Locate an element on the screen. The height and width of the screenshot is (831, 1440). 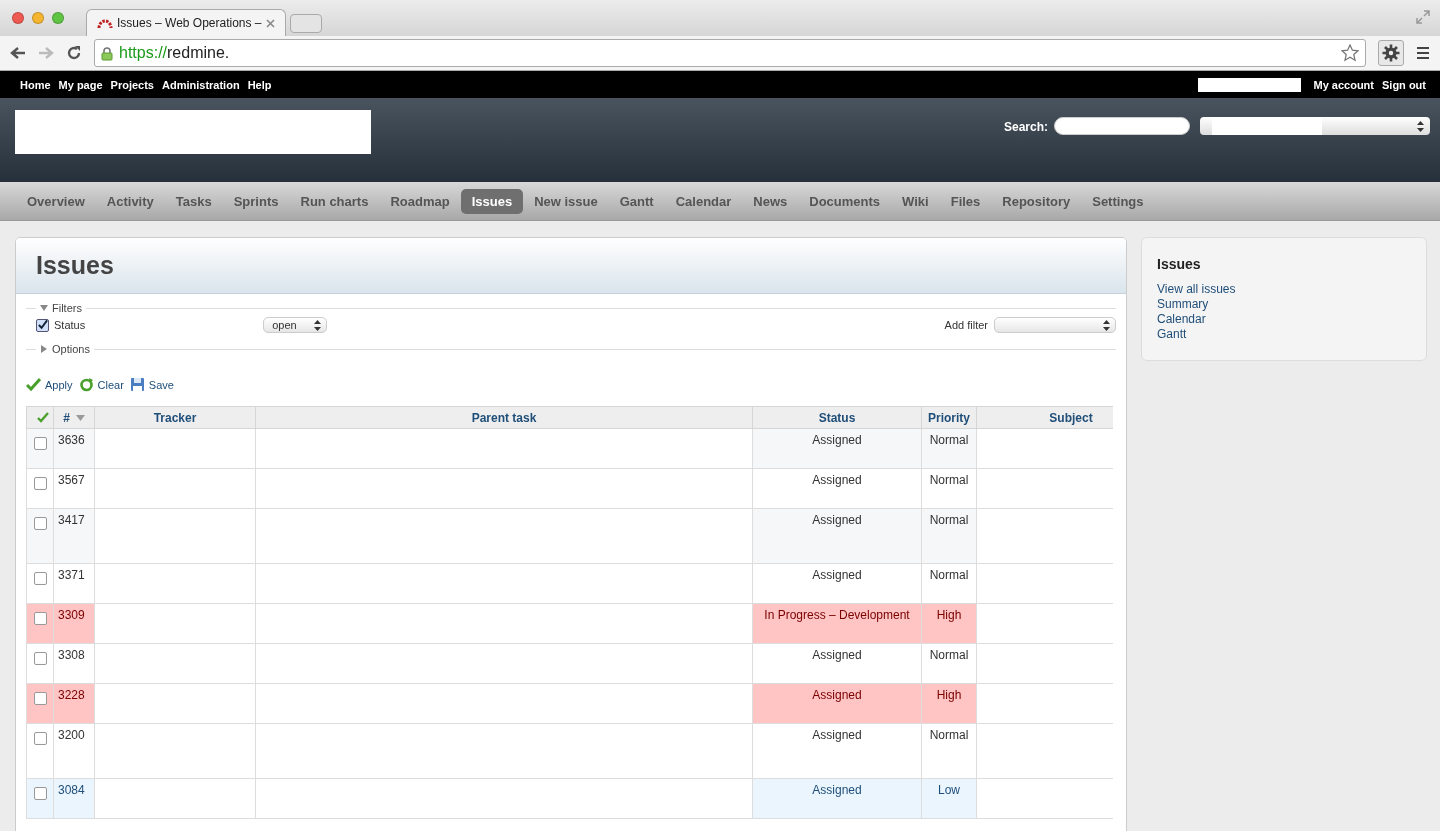
checkbox is located at coordinates (42, 325).